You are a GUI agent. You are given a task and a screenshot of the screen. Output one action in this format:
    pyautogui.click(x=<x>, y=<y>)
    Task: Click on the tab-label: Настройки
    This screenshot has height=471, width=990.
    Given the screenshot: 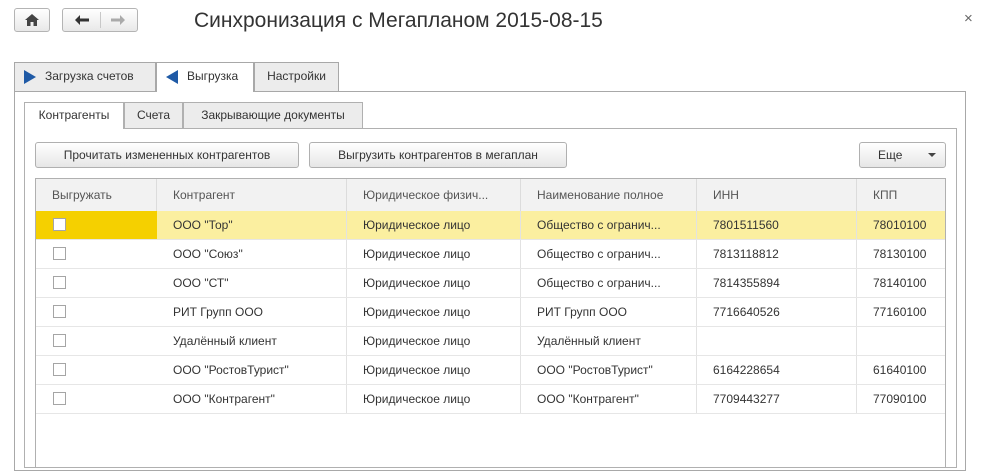 What is the action you would take?
    pyautogui.click(x=296, y=76)
    